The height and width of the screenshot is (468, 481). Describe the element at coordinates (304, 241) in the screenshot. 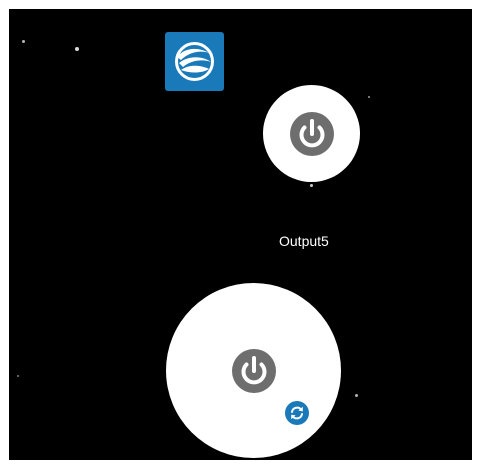

I see `output-label: Output5` at that location.